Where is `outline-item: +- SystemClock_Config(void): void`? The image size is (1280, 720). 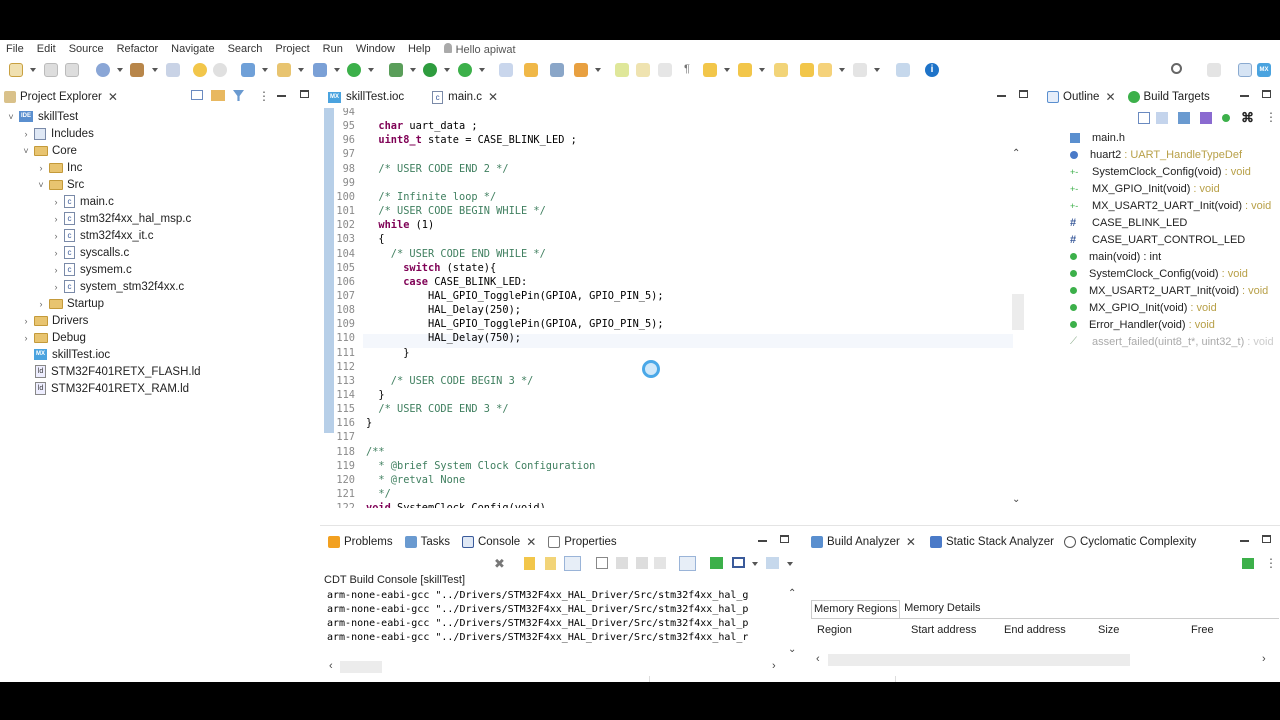 outline-item: +- SystemClock_Config(void): void is located at coordinates (1160, 171).